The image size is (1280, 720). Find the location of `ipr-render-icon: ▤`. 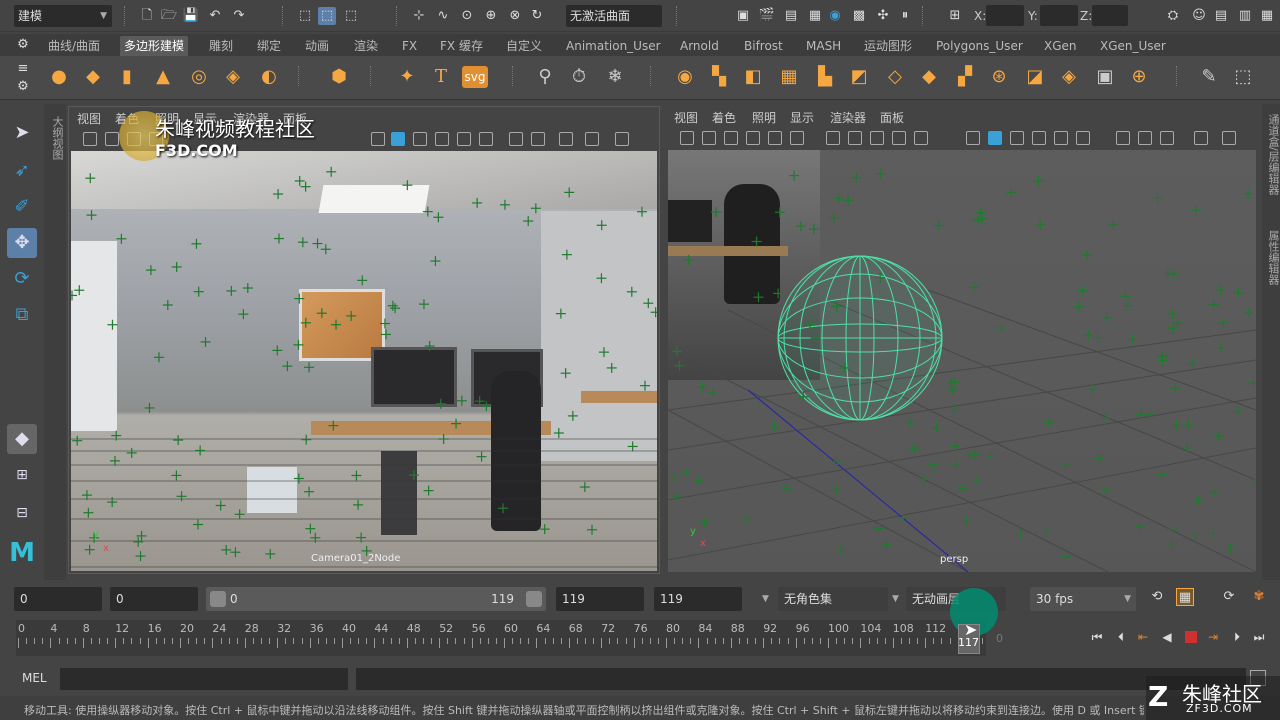

ipr-render-icon: ▤ is located at coordinates (791, 16).